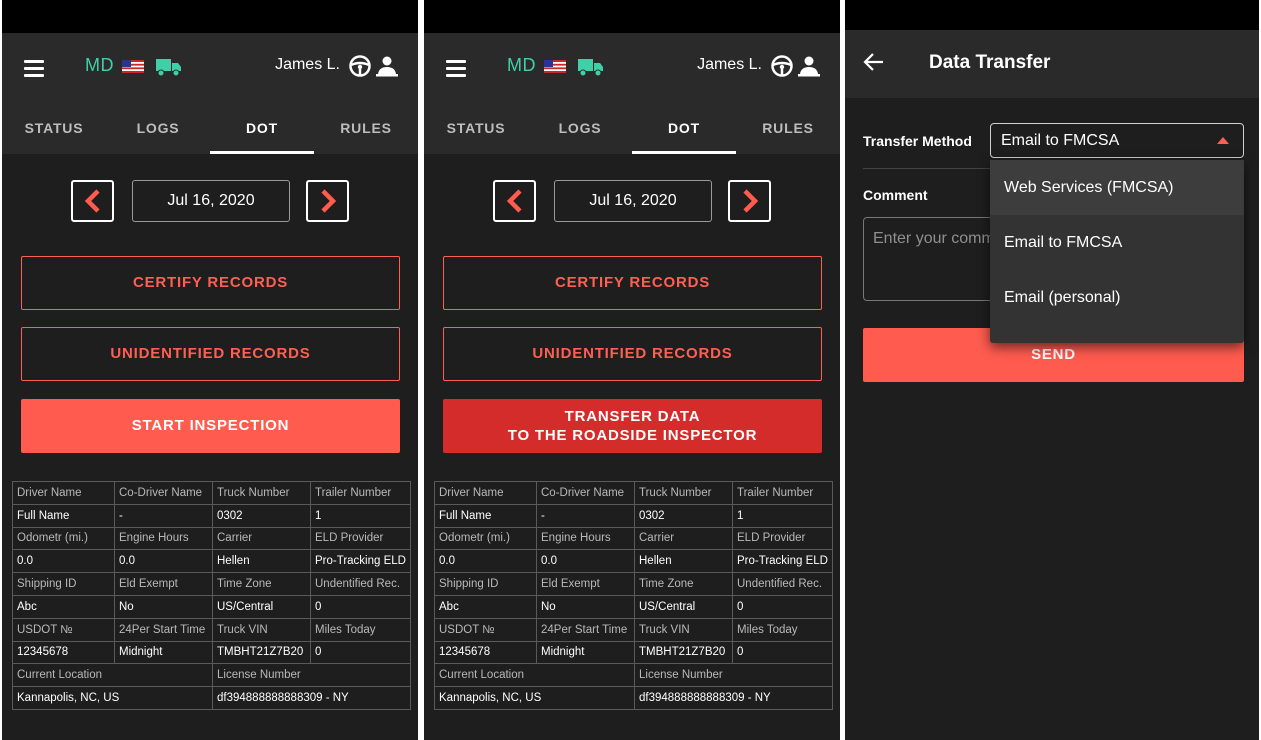 The height and width of the screenshot is (740, 1261). Describe the element at coordinates (632, 426) in the screenshot. I see `transfer-data-button: TRANSFER DATA TO THE ROADSIDE INSPECTOR` at that location.